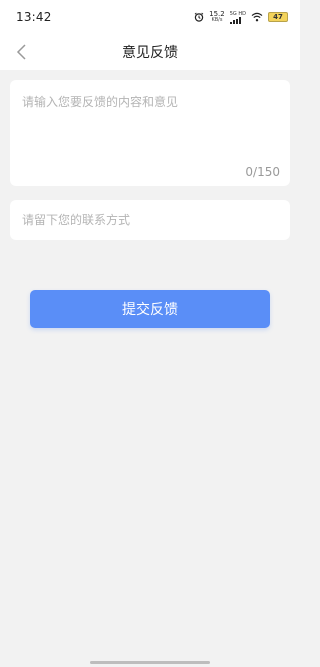  I want to click on char-counter: 0/150, so click(262, 172).